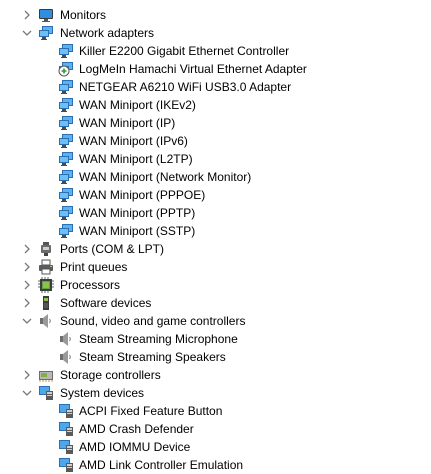  Describe the element at coordinates (46, 15) in the screenshot. I see `monitor-icon` at that location.